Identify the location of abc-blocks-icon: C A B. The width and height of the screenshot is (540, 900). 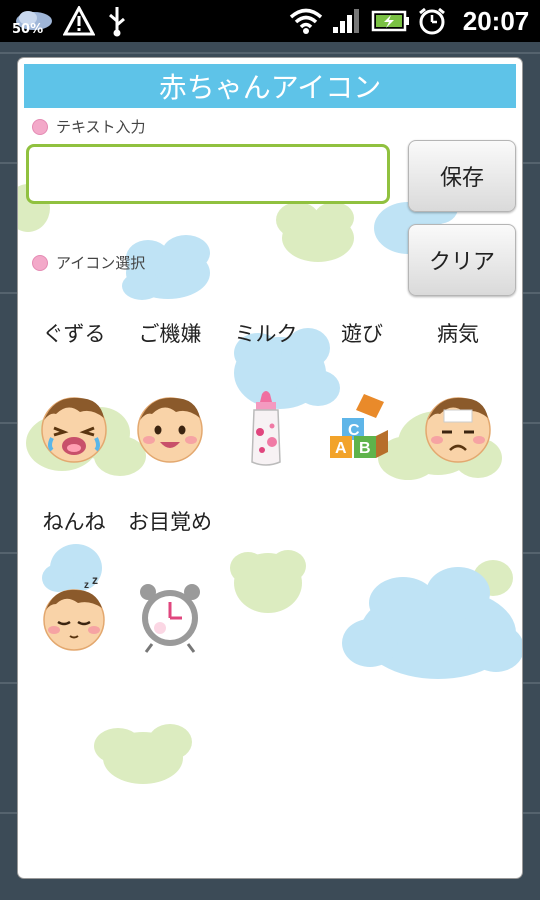
(359, 426).